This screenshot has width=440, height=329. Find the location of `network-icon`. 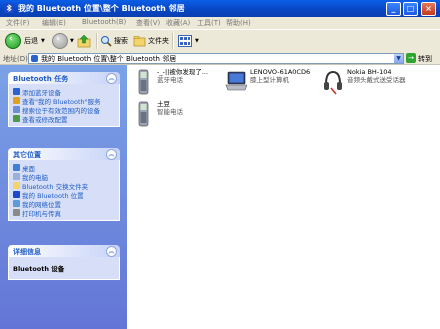

network-icon is located at coordinates (16, 203).